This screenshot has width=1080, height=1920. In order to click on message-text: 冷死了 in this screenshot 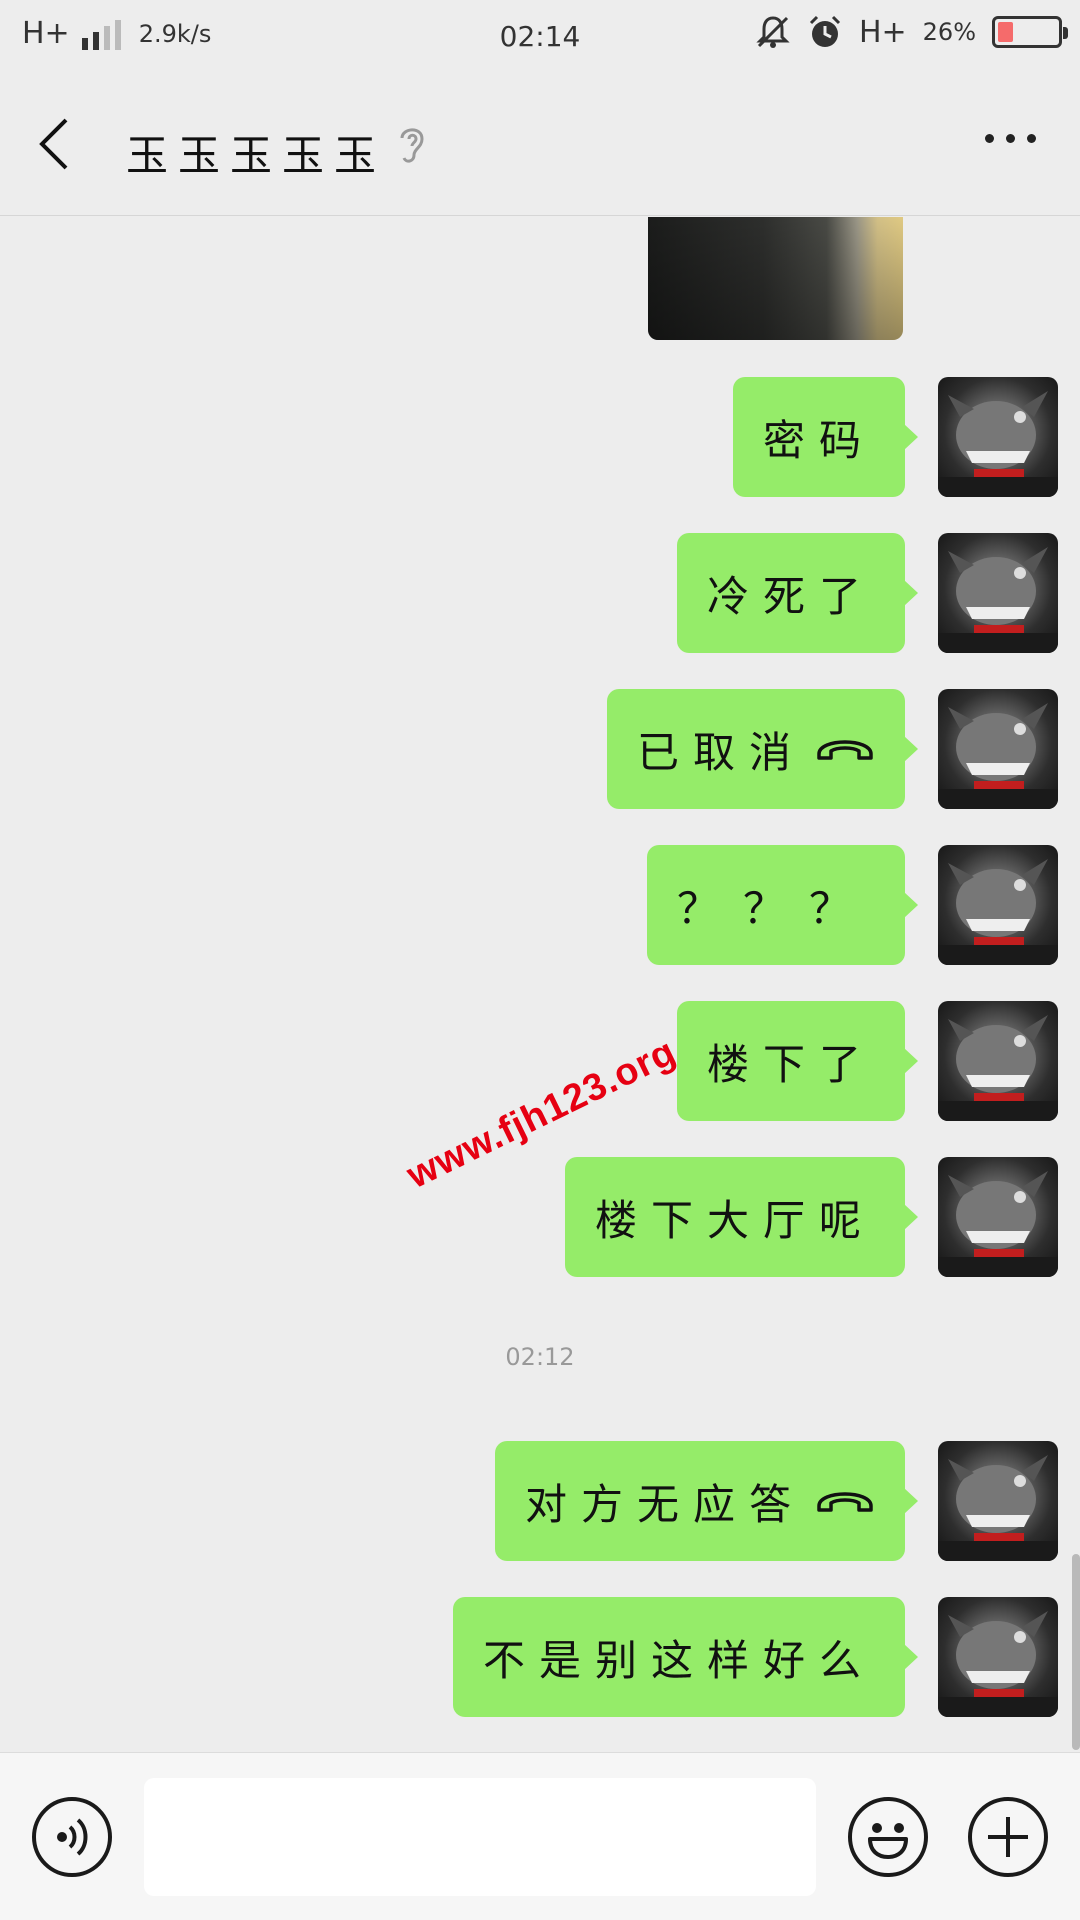, I will do `click(790, 596)`.